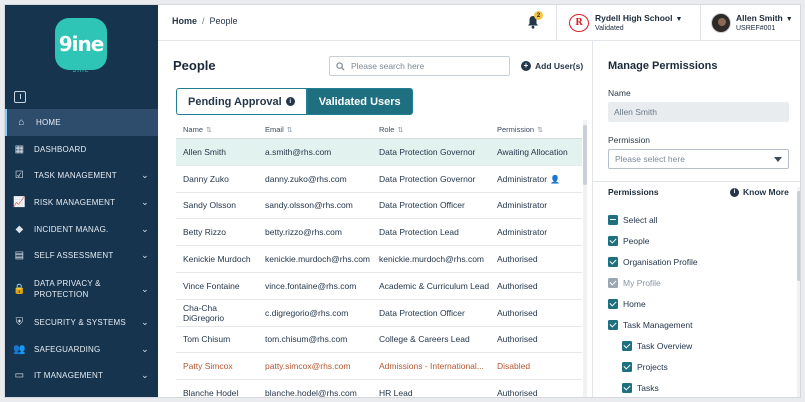  Describe the element at coordinates (665, 345) in the screenshot. I see `permission-label: Task Overview` at that location.